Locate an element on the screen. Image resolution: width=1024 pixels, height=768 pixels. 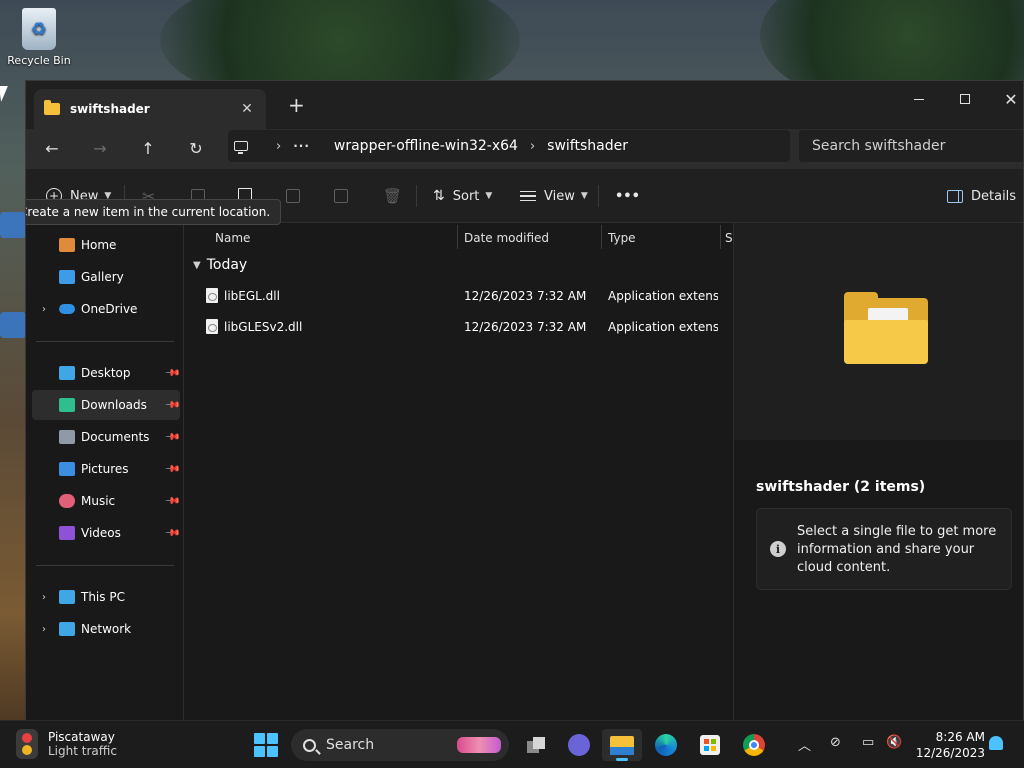
arrow-left-icon: ← is located at coordinates (52, 148).